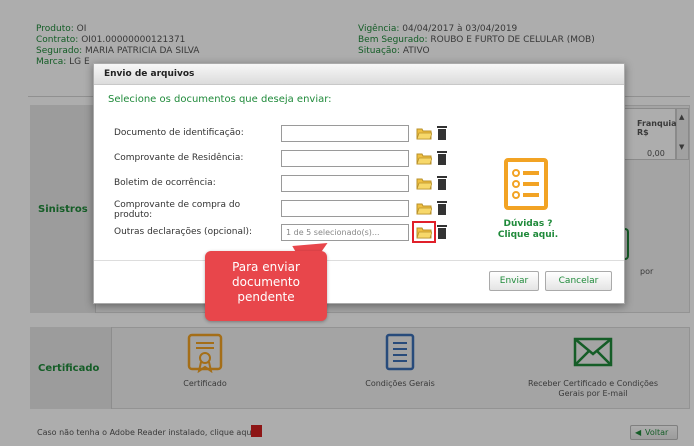 Image resolution: width=694 pixels, height=446 pixels. I want to click on doc-row-boletim: Boletim de ocorrência:, so click(299, 185).